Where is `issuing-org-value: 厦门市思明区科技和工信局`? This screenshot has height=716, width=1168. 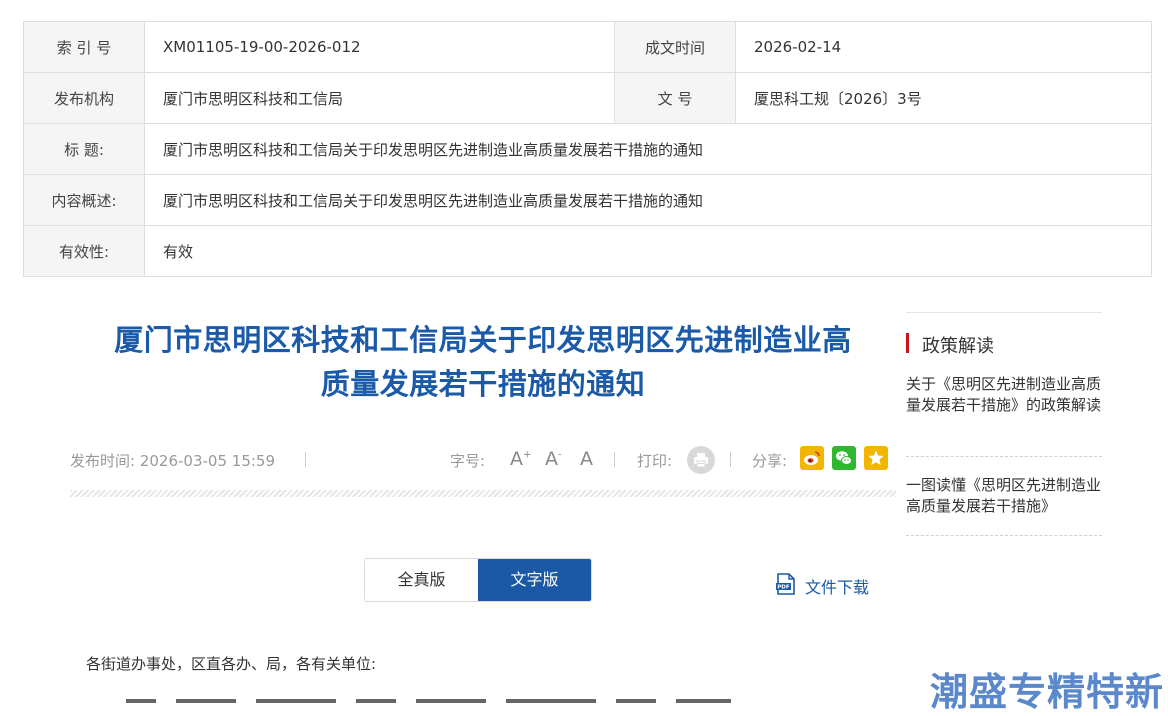
issuing-org-value: 厦门市思明区科技和工信局 is located at coordinates (379, 98).